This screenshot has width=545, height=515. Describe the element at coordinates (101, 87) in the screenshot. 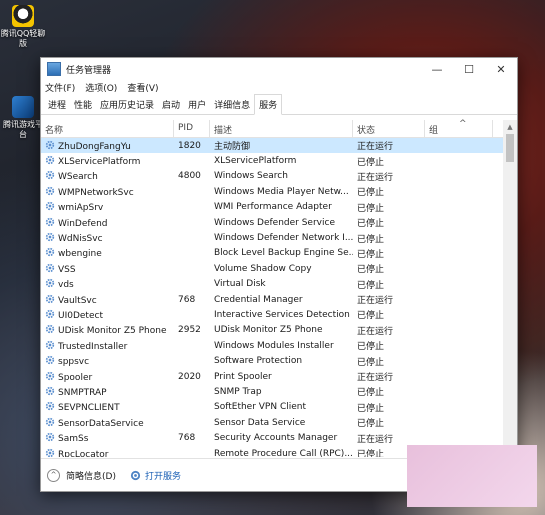

I see `menu-options: 选项(O)` at that location.